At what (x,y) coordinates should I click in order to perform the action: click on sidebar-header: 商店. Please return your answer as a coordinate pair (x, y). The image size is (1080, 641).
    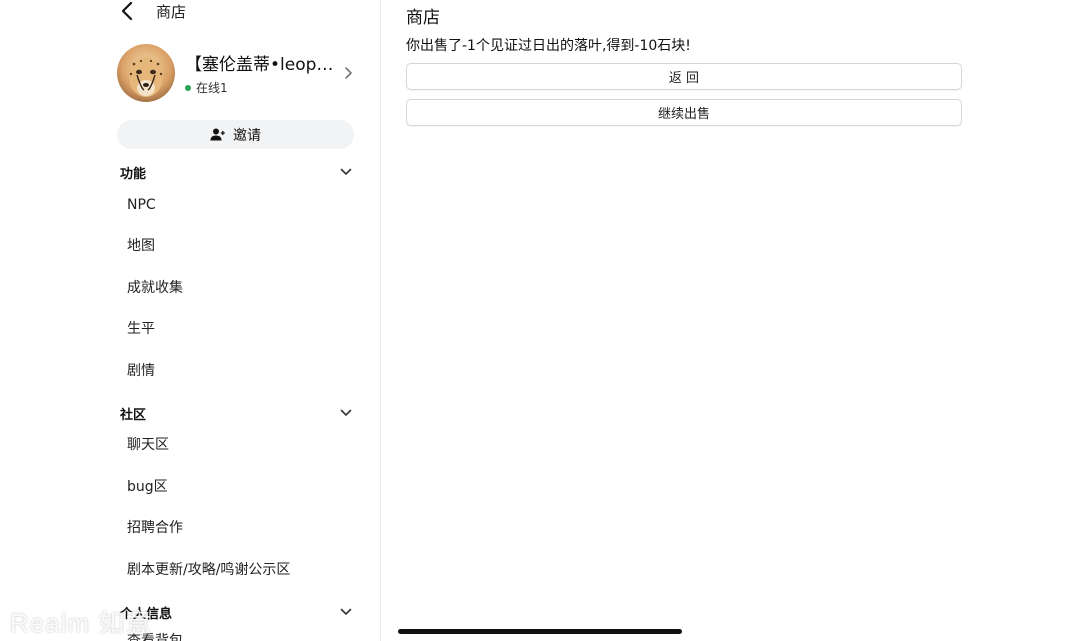
    Looking at the image, I should click on (151, 11).